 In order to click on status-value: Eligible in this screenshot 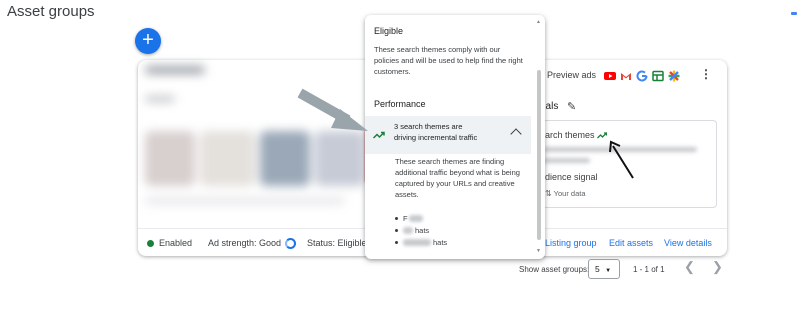, I will do `click(352, 243)`.